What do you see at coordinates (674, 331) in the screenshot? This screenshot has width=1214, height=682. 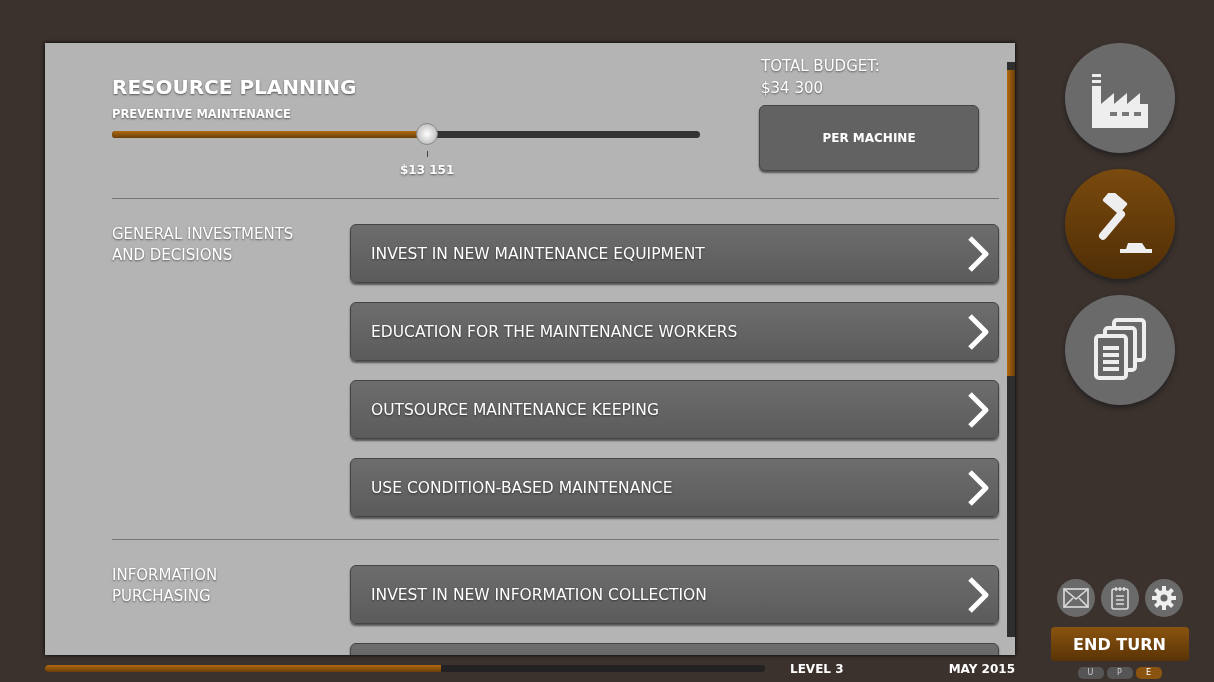 I see `option-button: EDUCATION FOR THE MAINTENANCE WORKERS` at bounding box center [674, 331].